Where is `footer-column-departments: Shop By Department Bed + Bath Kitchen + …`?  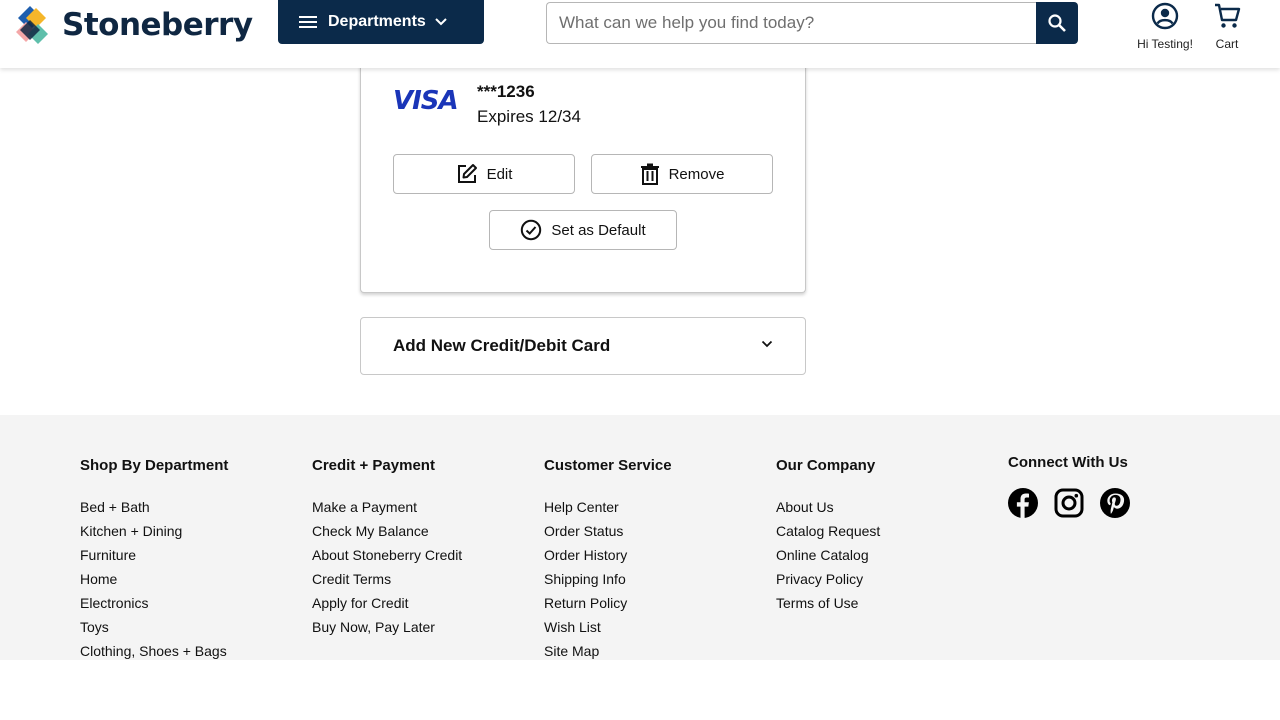 footer-column-departments: Shop By Department Bed + Bath Kitchen + … is located at coordinates (154, 560).